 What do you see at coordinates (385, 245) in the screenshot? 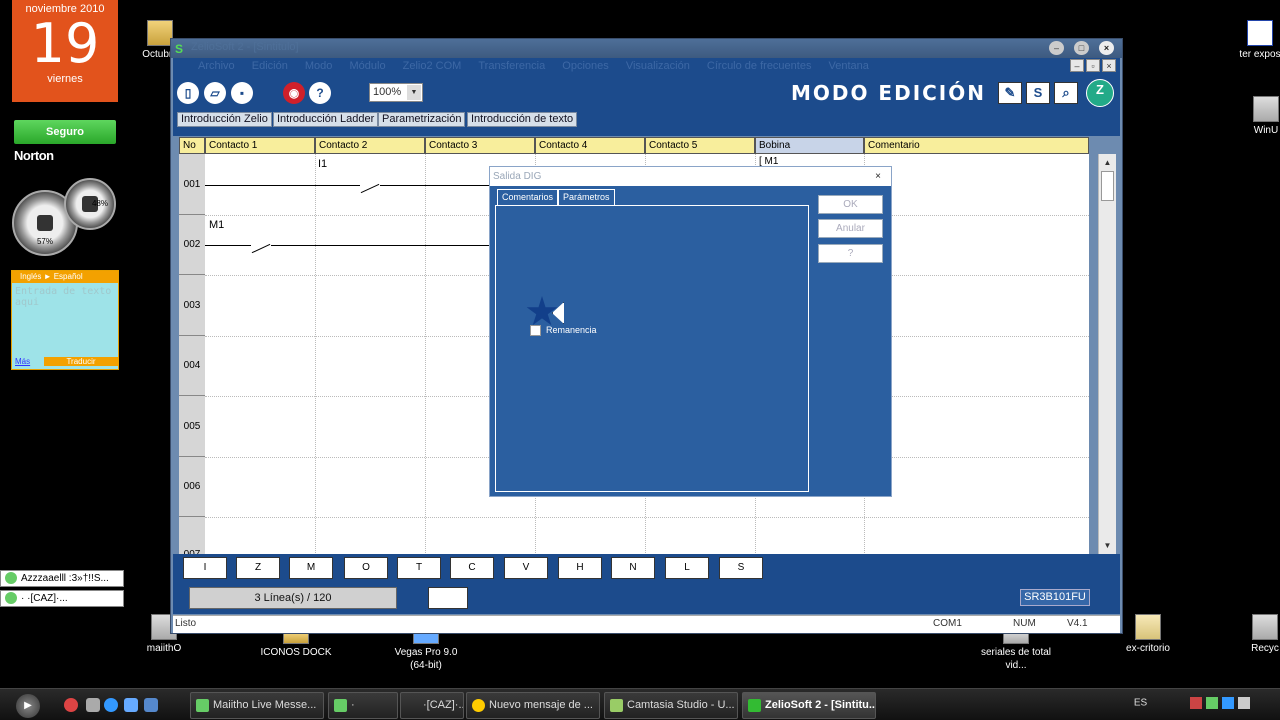
I see `ladder-wire` at bounding box center [385, 245].